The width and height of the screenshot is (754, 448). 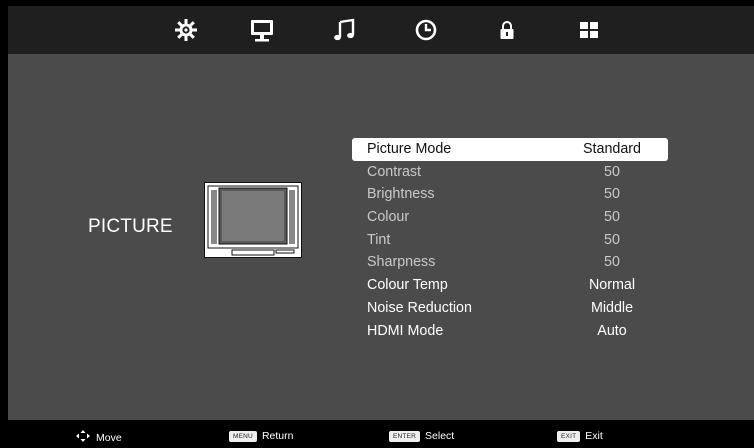 I want to click on menu-item-value: Normal, so click(x=612, y=285).